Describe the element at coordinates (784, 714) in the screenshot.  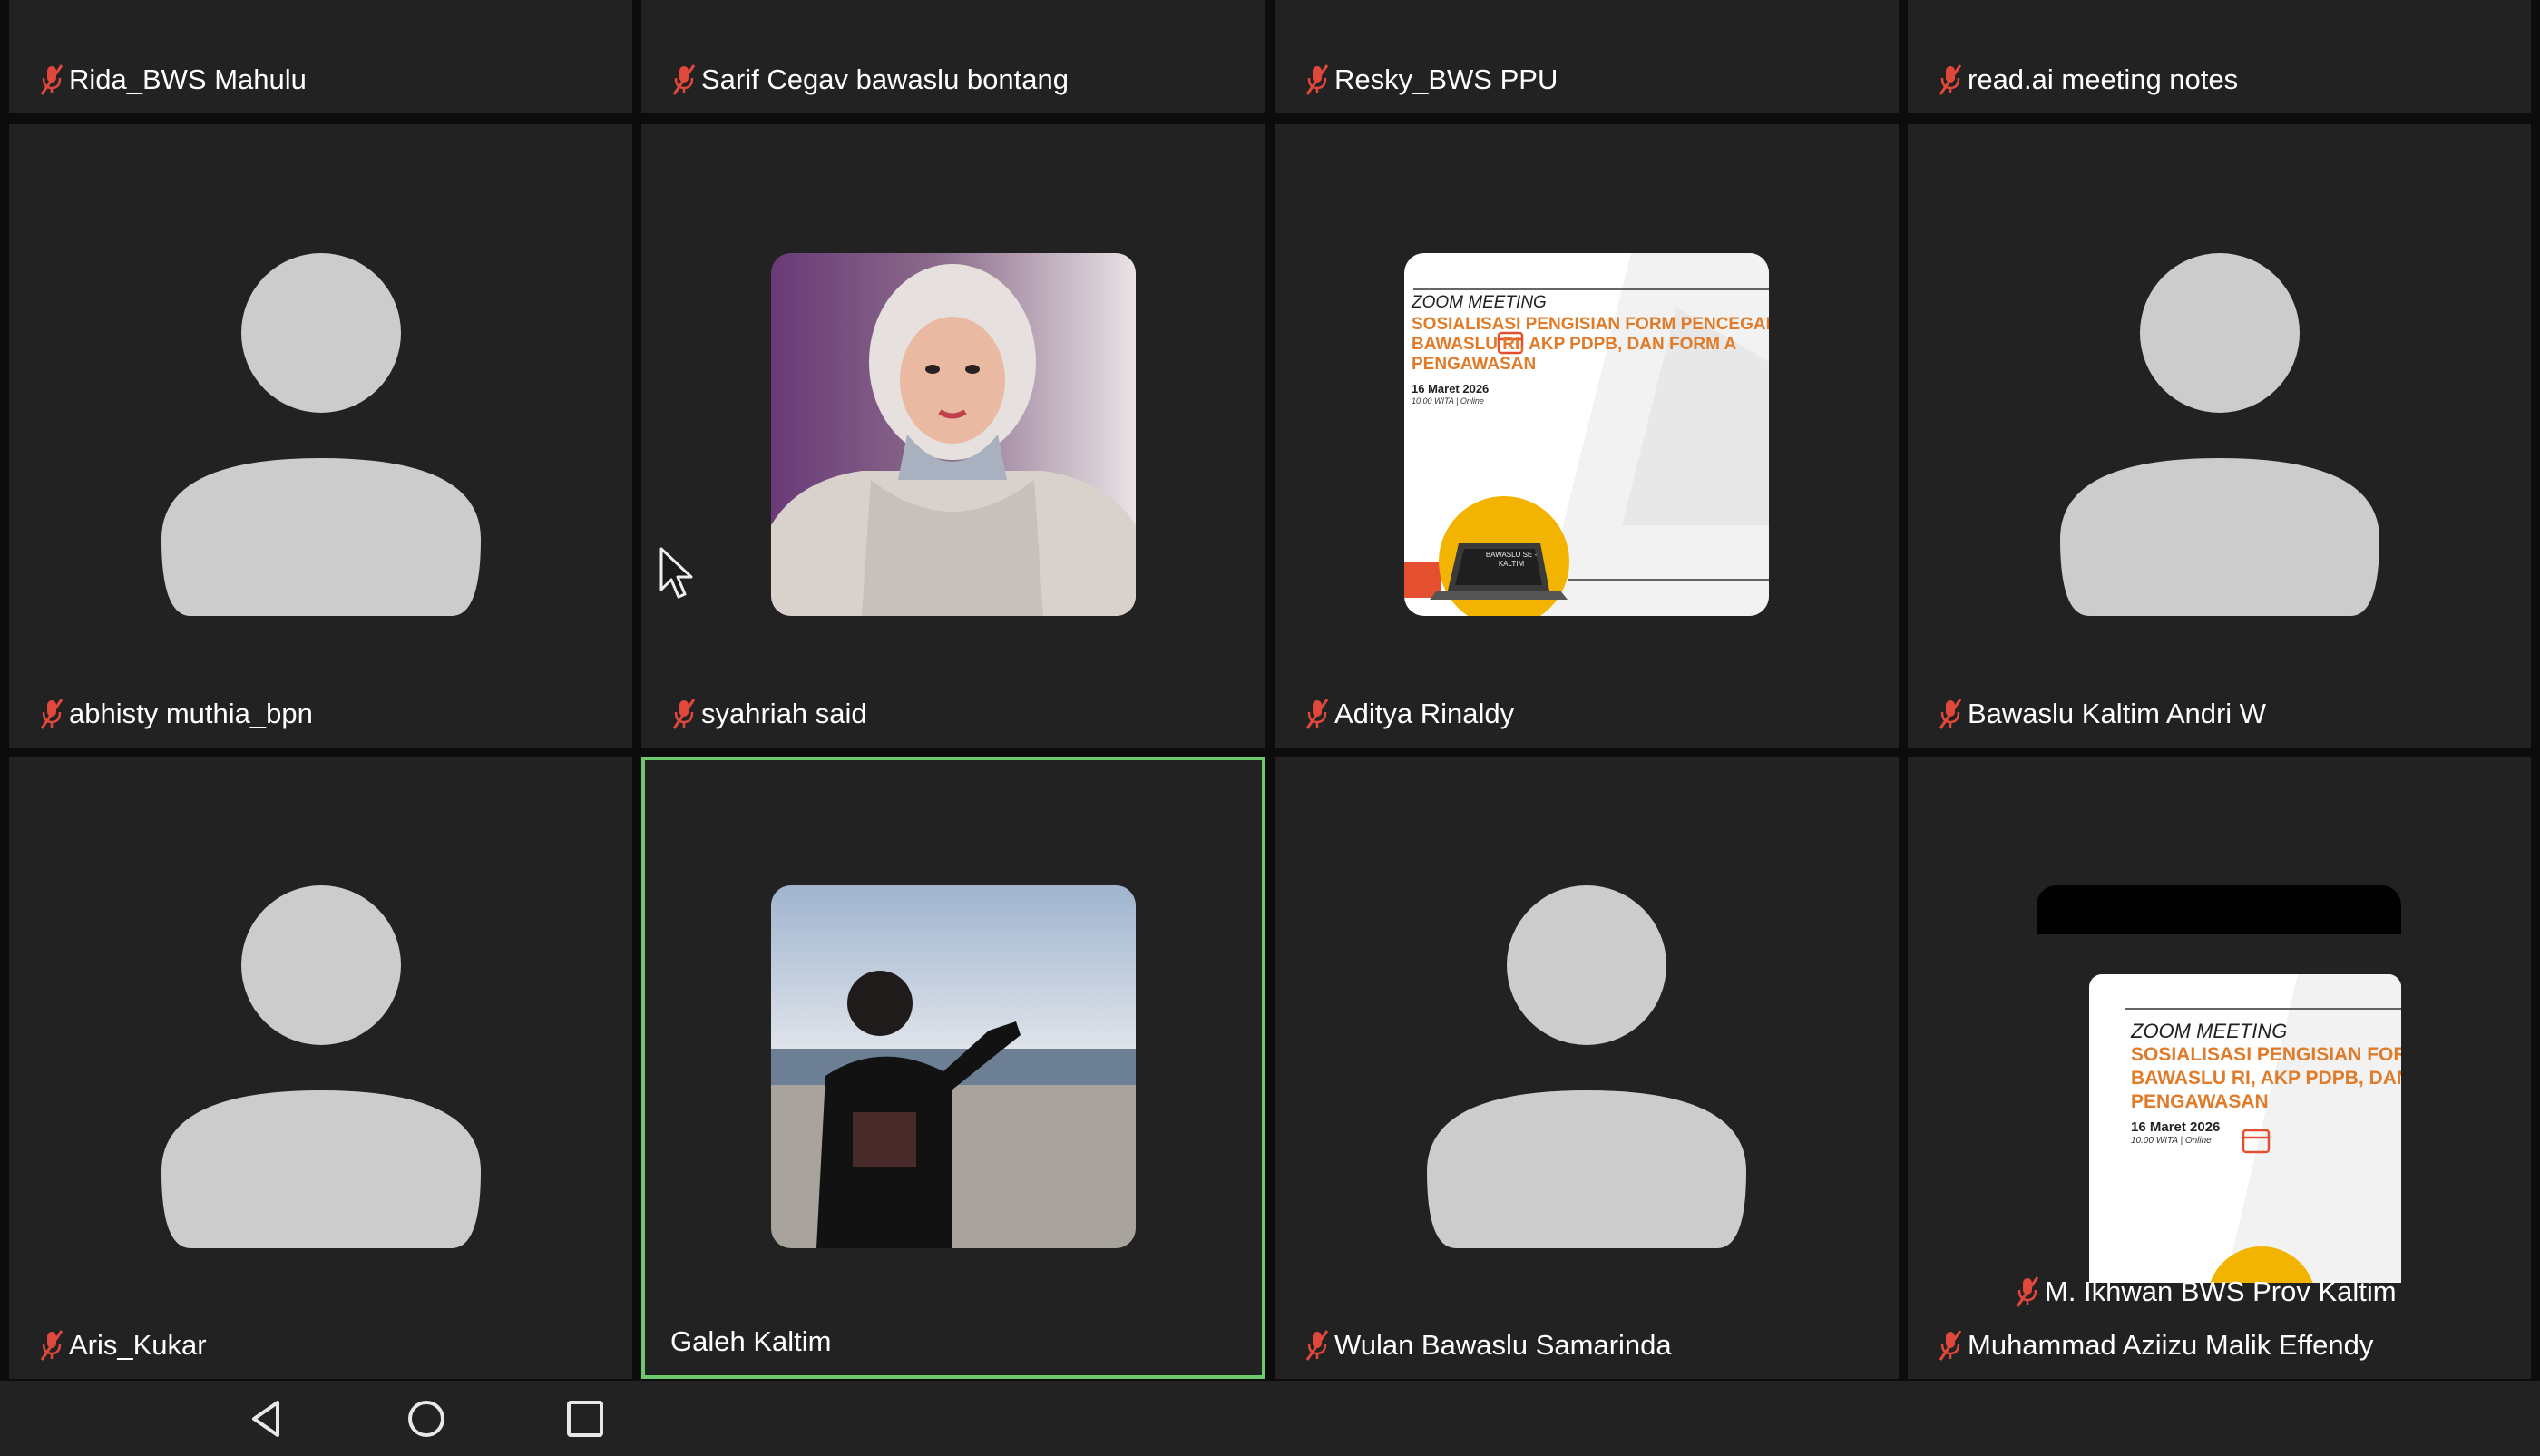
I see `participant-name-text: syahriah said` at that location.